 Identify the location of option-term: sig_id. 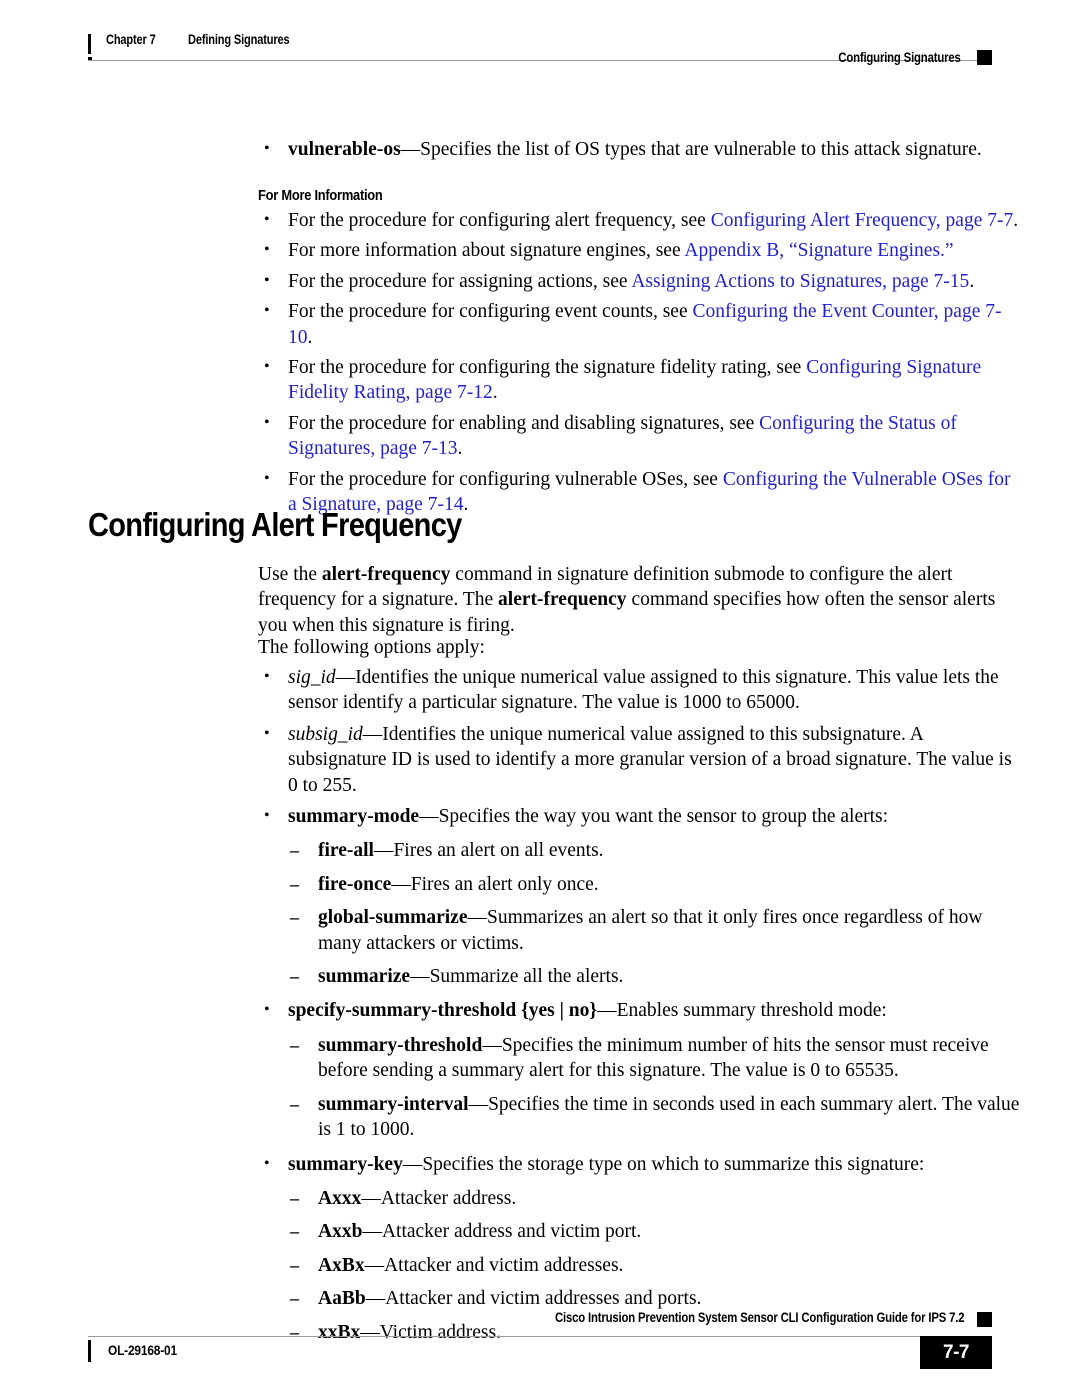
(312, 677).